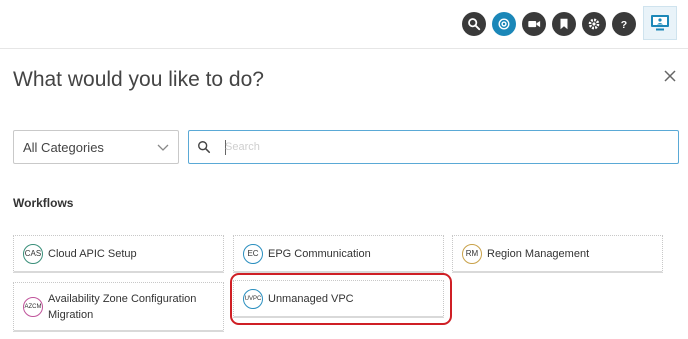  I want to click on workflow-card-region-management: RM Region Management, so click(557, 254).